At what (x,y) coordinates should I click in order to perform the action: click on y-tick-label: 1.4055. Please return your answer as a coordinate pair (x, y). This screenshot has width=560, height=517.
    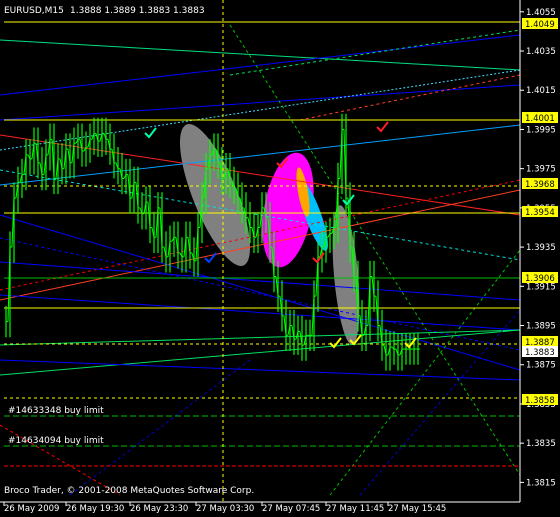
    Looking at the image, I should click on (541, 13).